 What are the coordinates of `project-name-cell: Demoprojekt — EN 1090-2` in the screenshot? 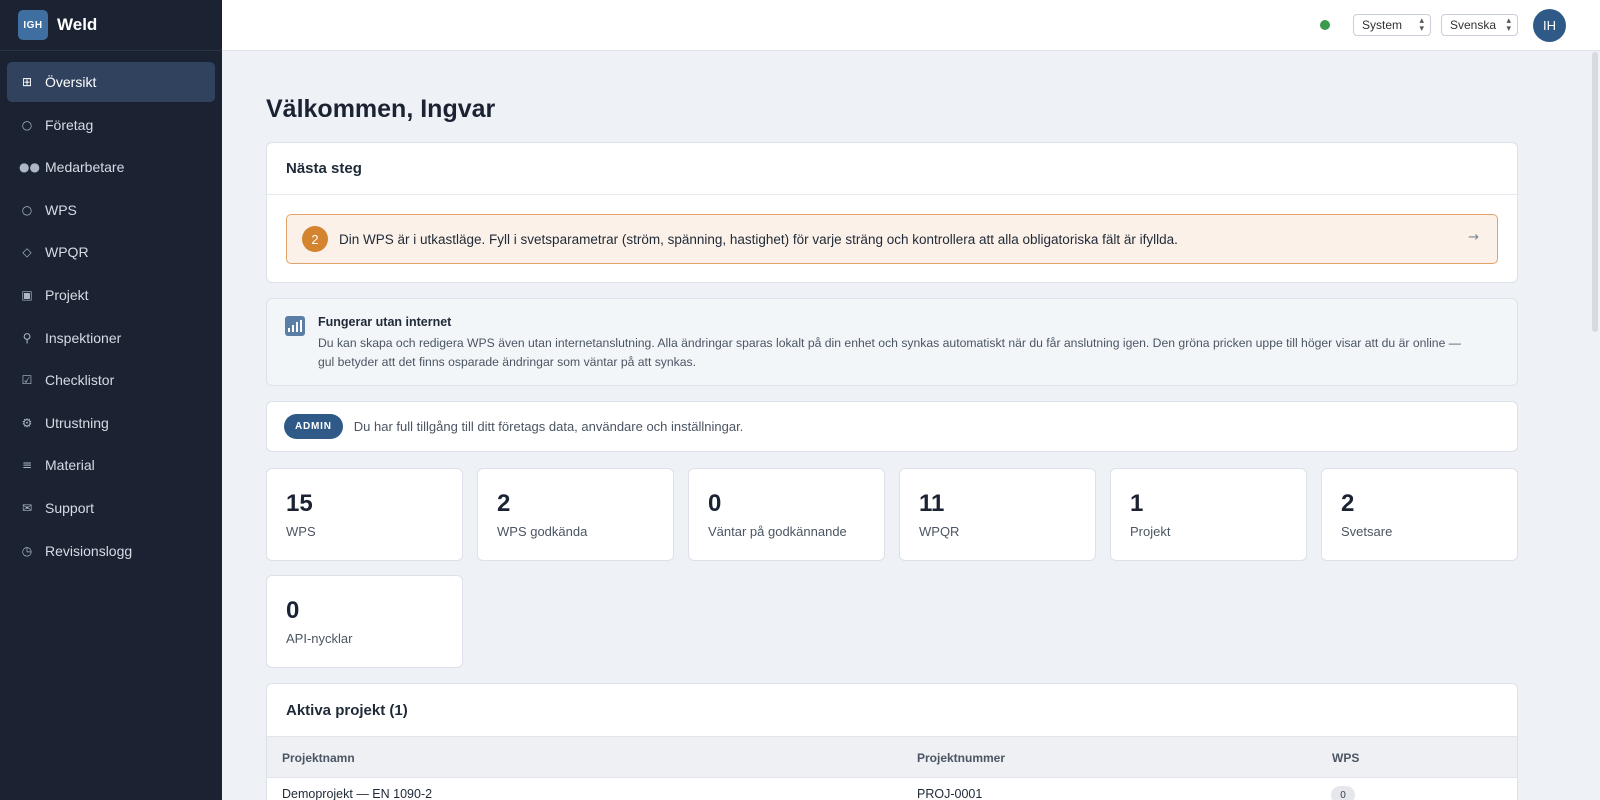 It's located at (357, 793).